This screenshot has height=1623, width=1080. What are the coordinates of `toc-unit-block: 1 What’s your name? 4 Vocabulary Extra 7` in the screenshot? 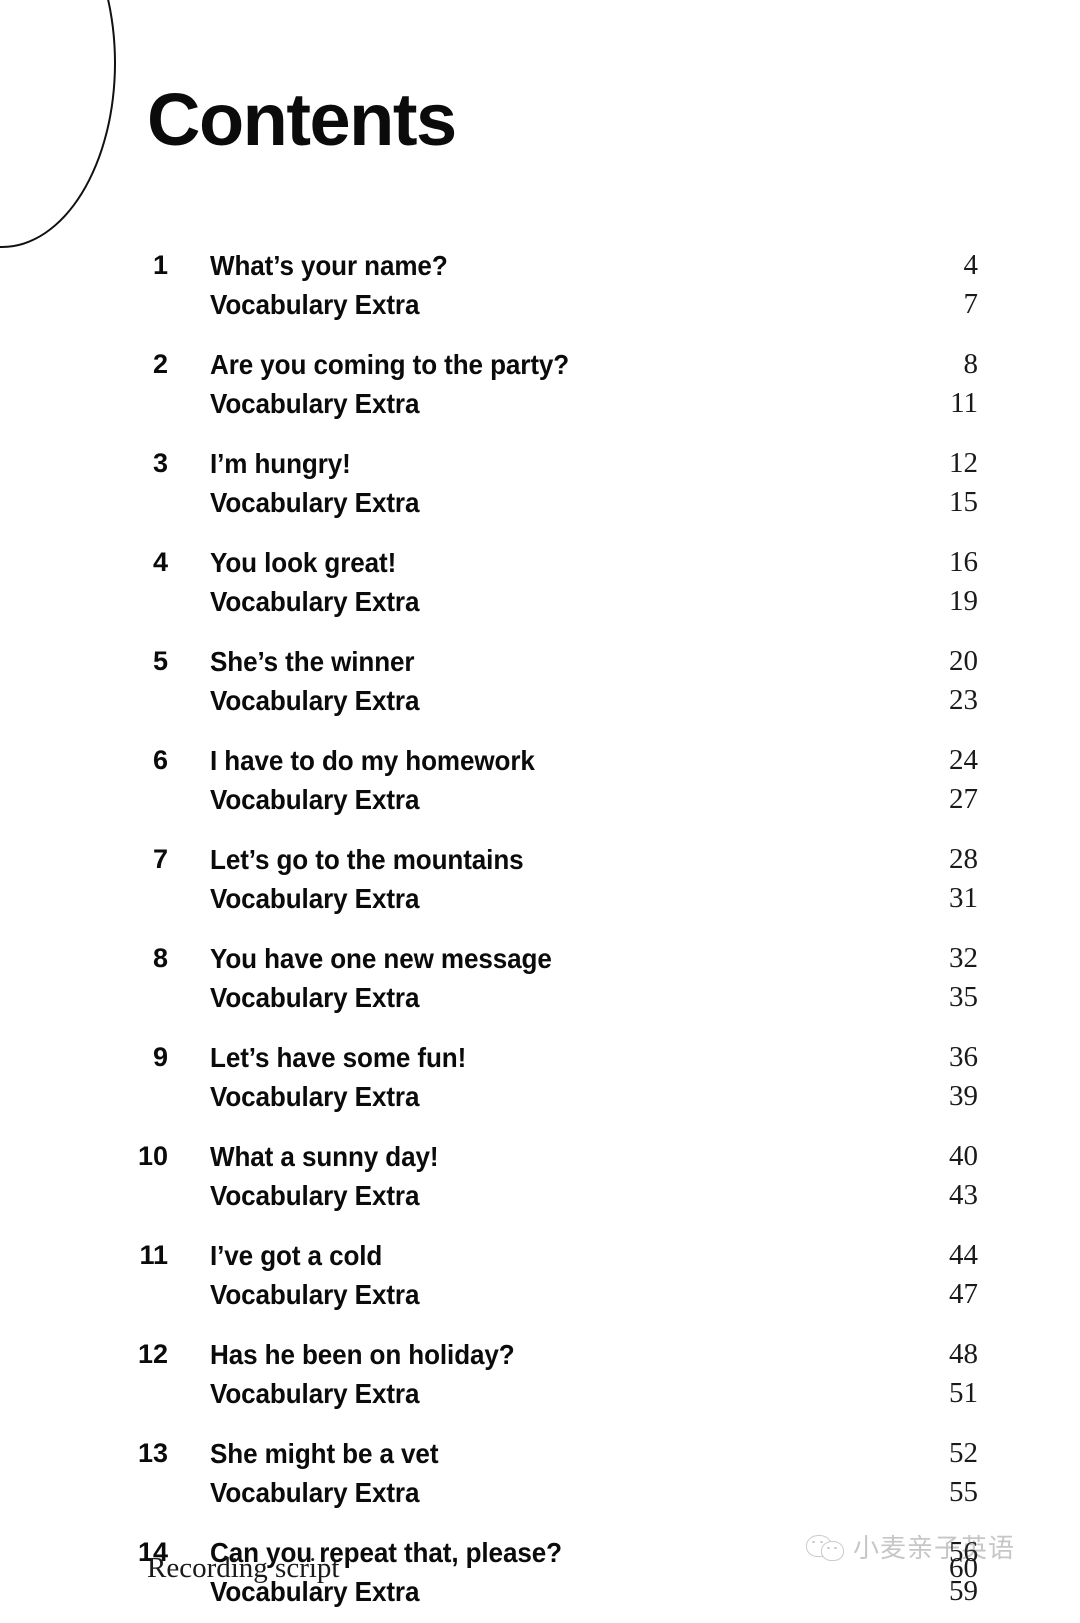 It's located at (540, 285).